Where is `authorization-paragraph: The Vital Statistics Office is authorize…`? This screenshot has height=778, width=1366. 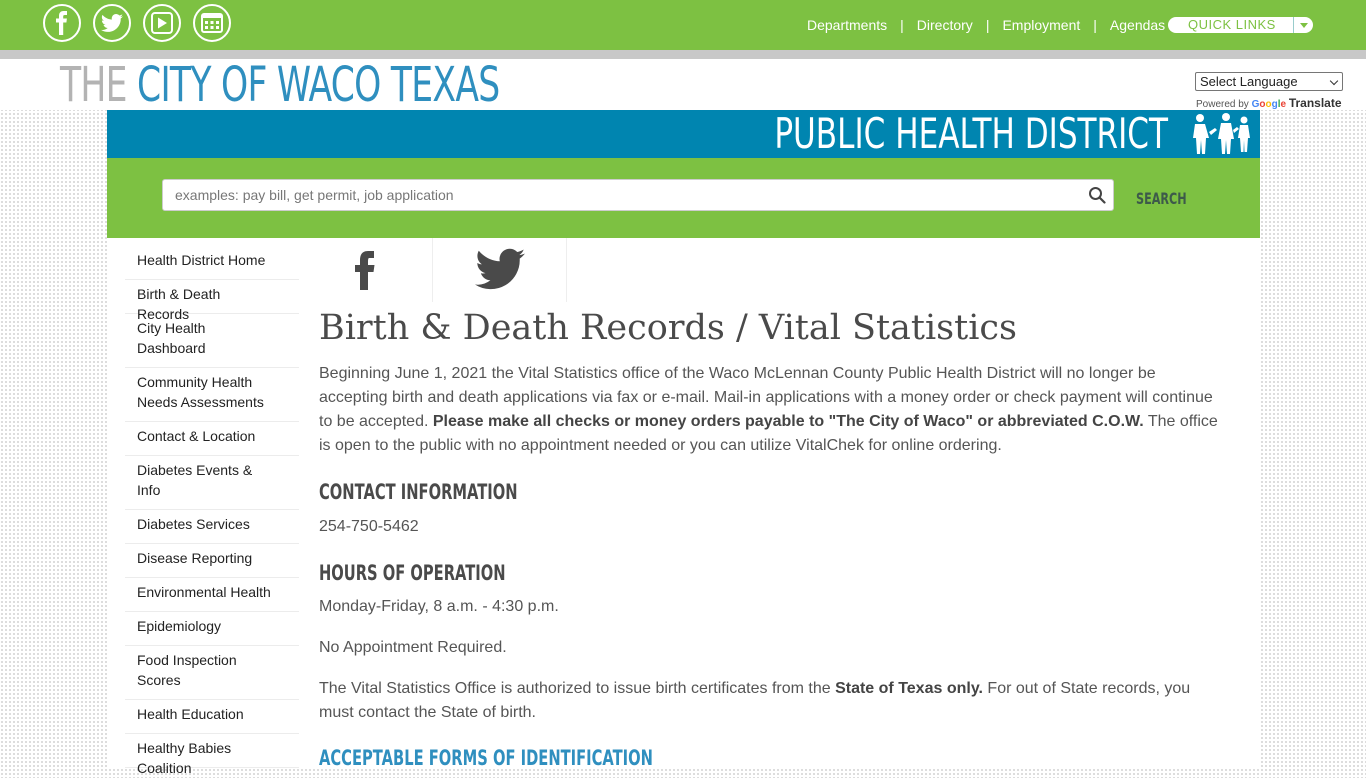 authorization-paragraph: The Vital Statistics Office is authorize… is located at coordinates (769, 701).